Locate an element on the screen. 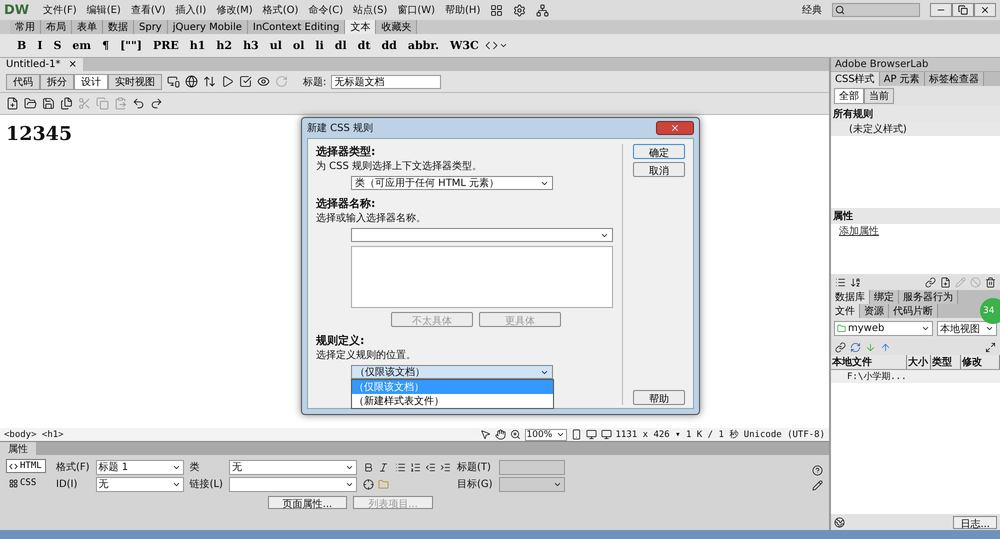 The image size is (1000, 539). menu-item: 站点(S) is located at coordinates (370, 10).